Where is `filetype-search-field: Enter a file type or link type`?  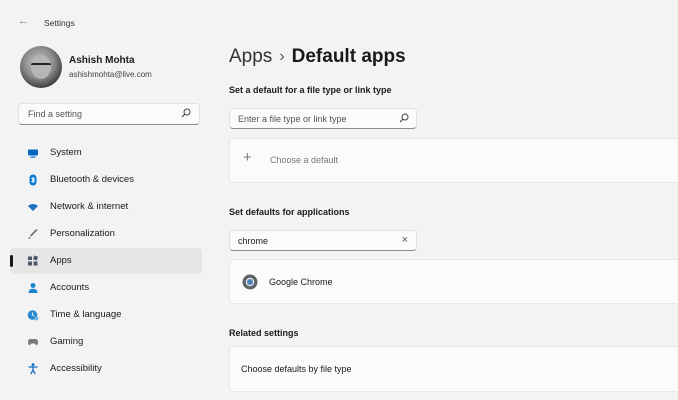
filetype-search-field: Enter a file type or link type is located at coordinates (323, 118).